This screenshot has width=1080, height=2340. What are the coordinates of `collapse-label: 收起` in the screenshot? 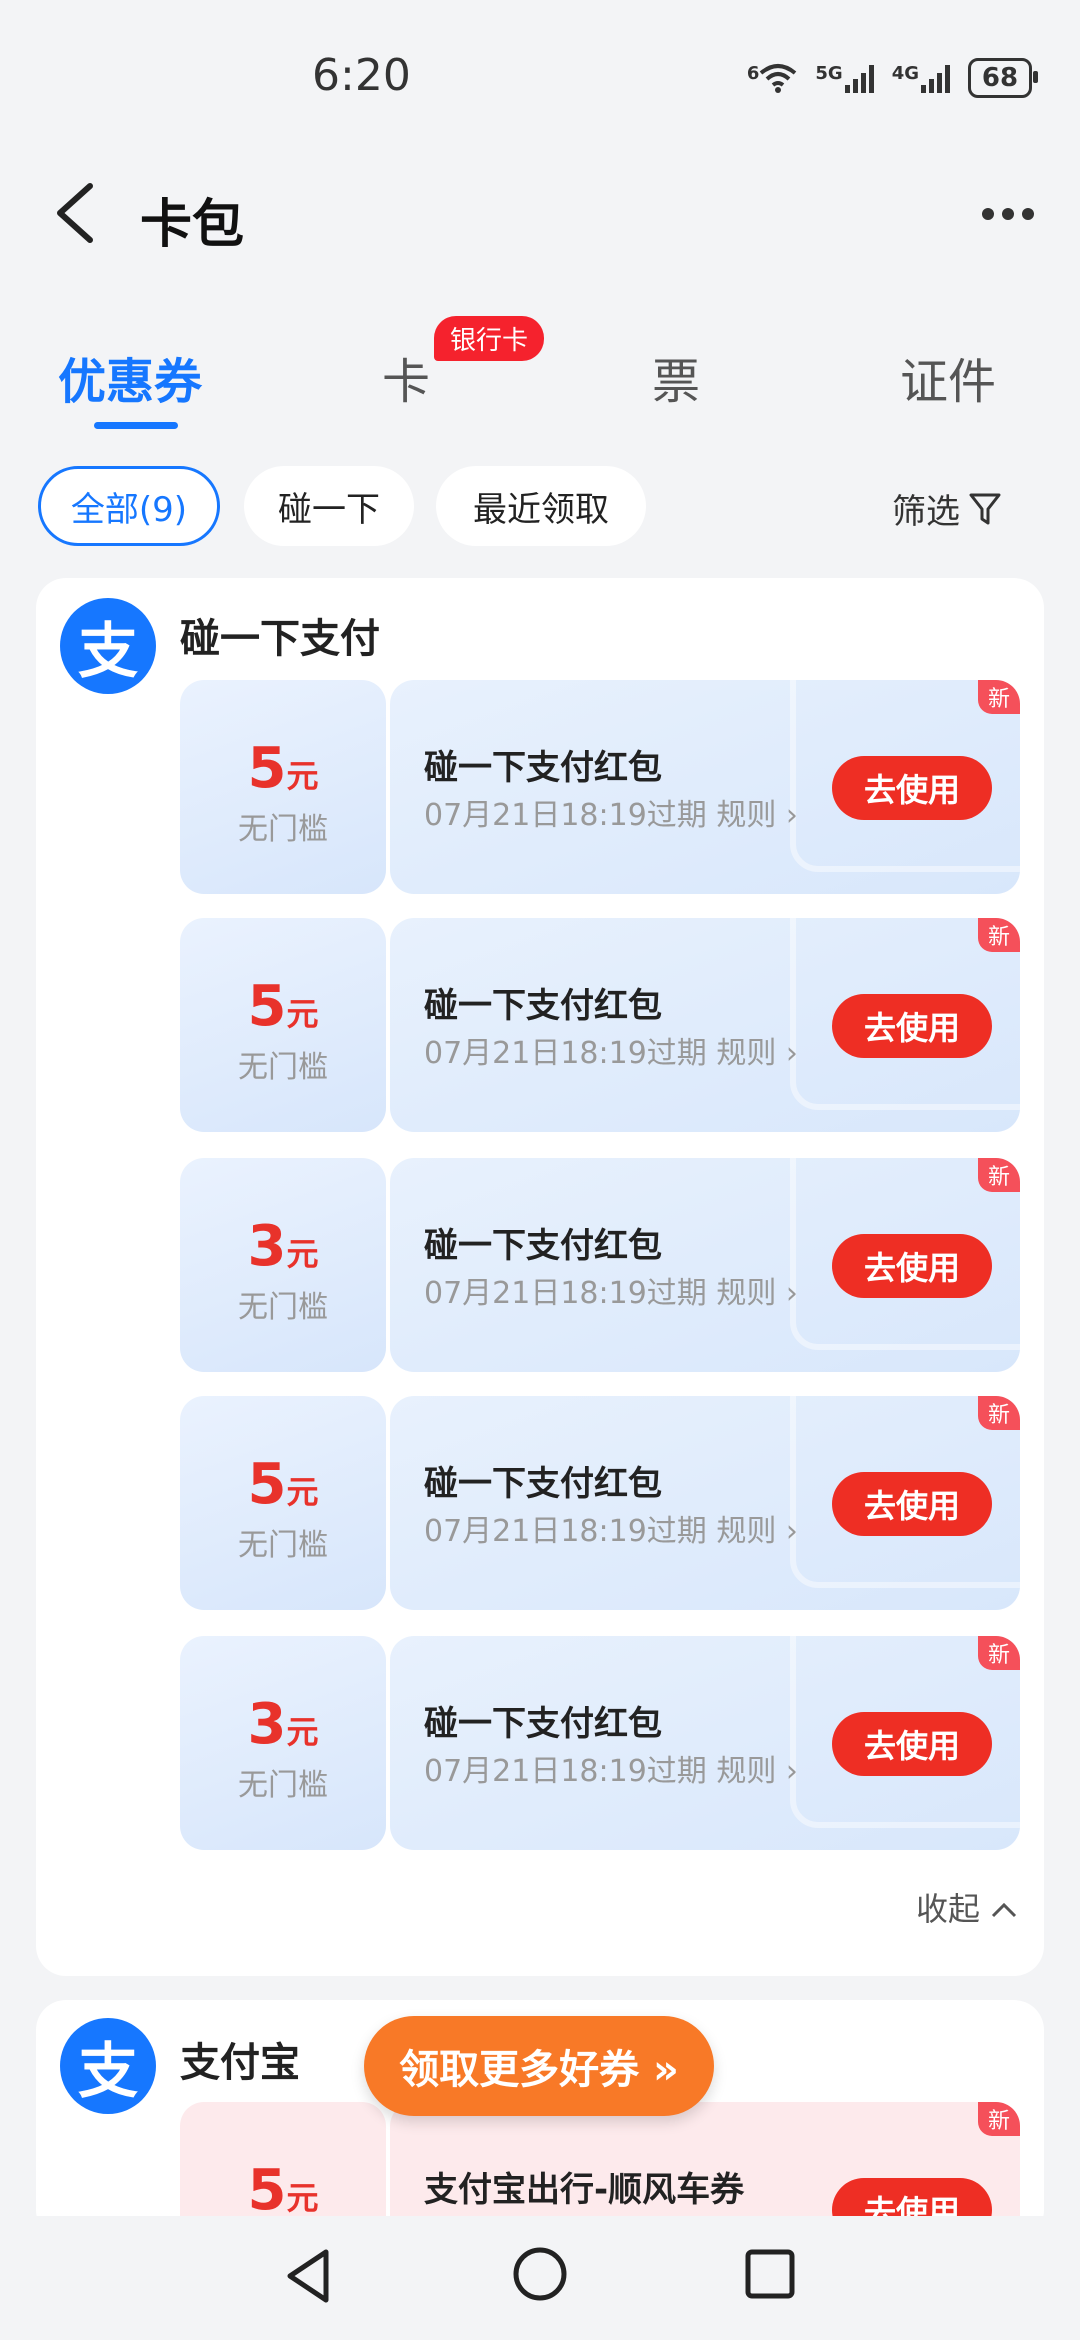 It's located at (948, 1909).